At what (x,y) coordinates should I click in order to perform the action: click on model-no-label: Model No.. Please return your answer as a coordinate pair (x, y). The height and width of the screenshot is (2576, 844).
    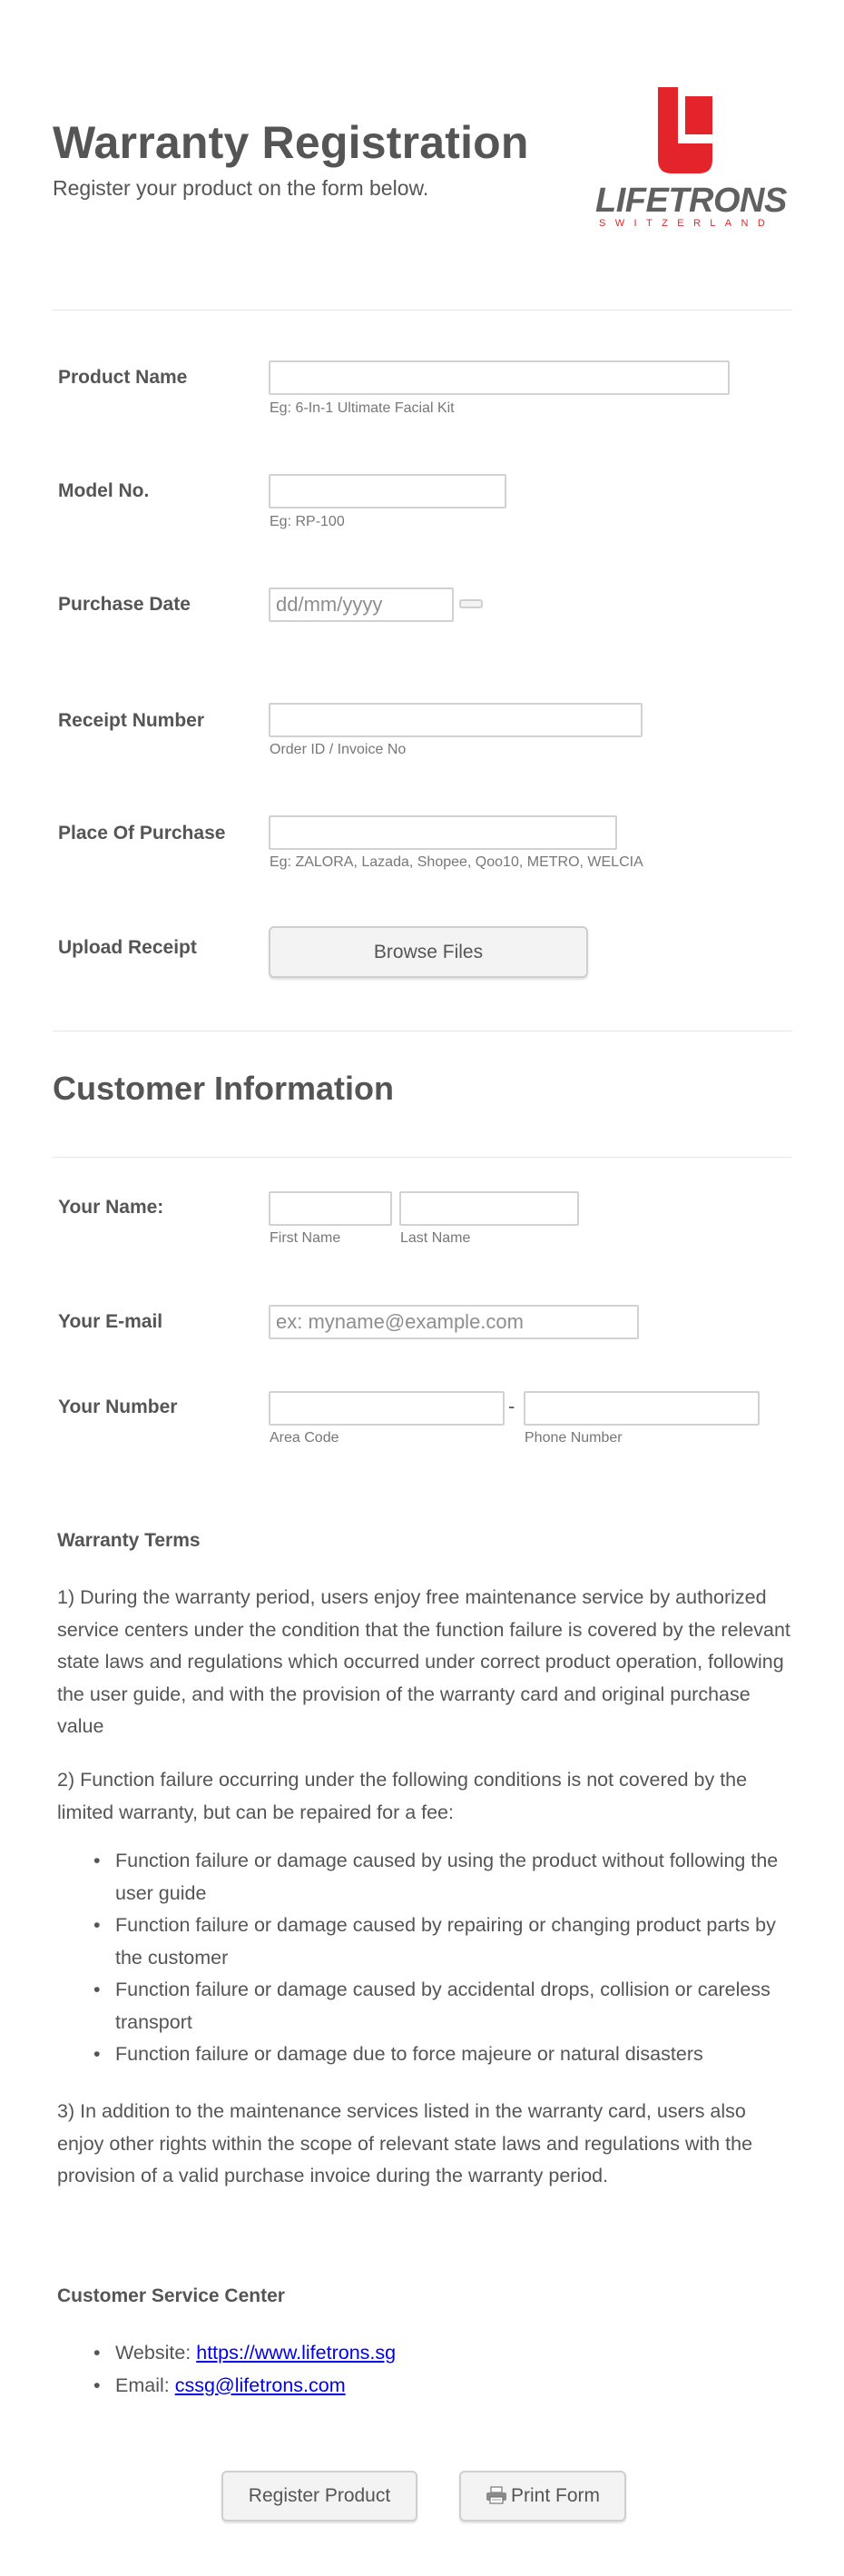
    Looking at the image, I should click on (104, 490).